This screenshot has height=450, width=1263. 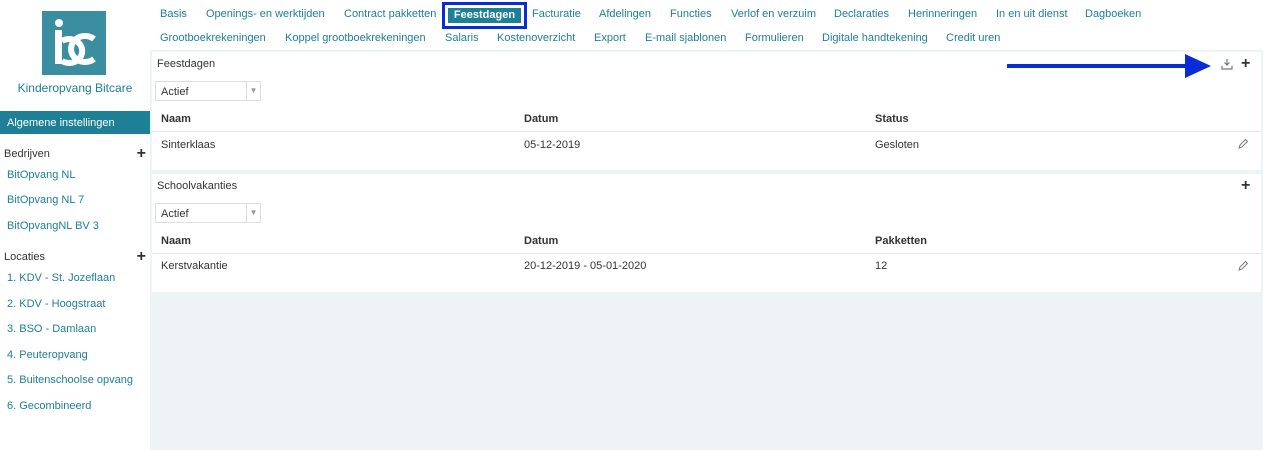 What do you see at coordinates (625, 14) in the screenshot?
I see `tab-afdelingen: Afdelingen` at bounding box center [625, 14].